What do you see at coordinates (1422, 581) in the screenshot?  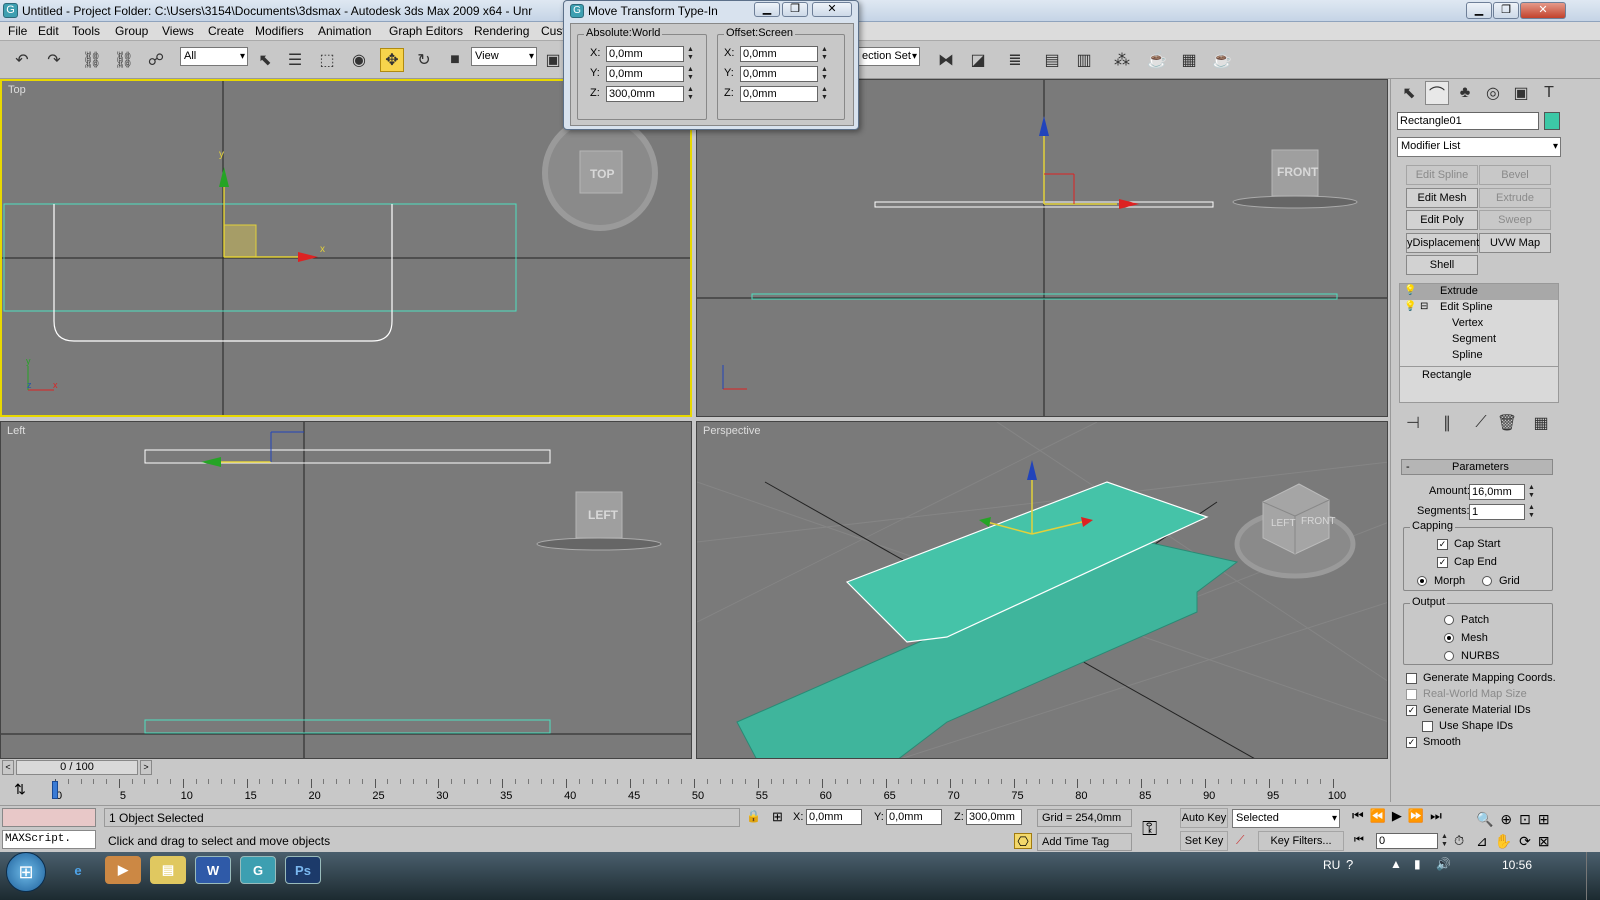 I see `morph-radio` at bounding box center [1422, 581].